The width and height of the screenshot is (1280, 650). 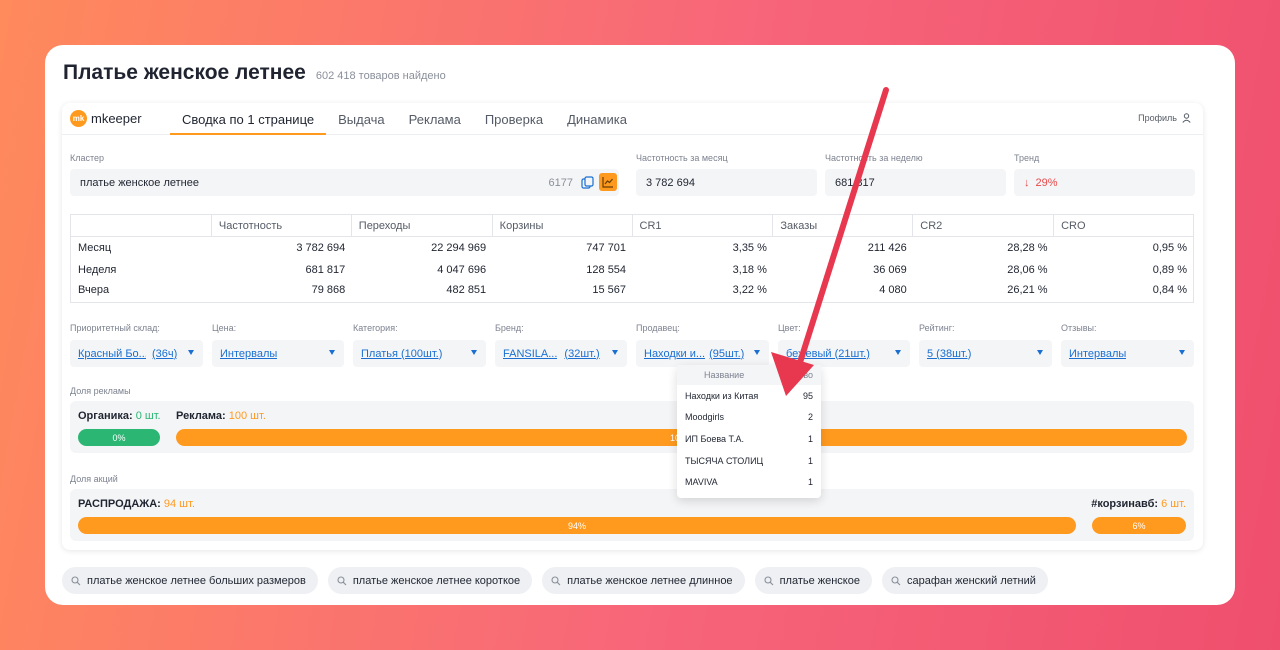 I want to click on warehouse-filter: Красный Бо... (36ч), so click(x=136, y=353).